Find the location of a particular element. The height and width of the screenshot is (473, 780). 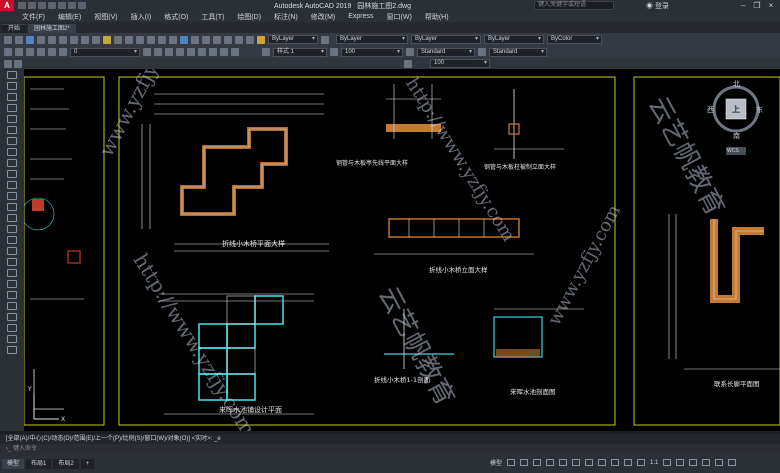

layer-state-icon is located at coordinates (261, 39).